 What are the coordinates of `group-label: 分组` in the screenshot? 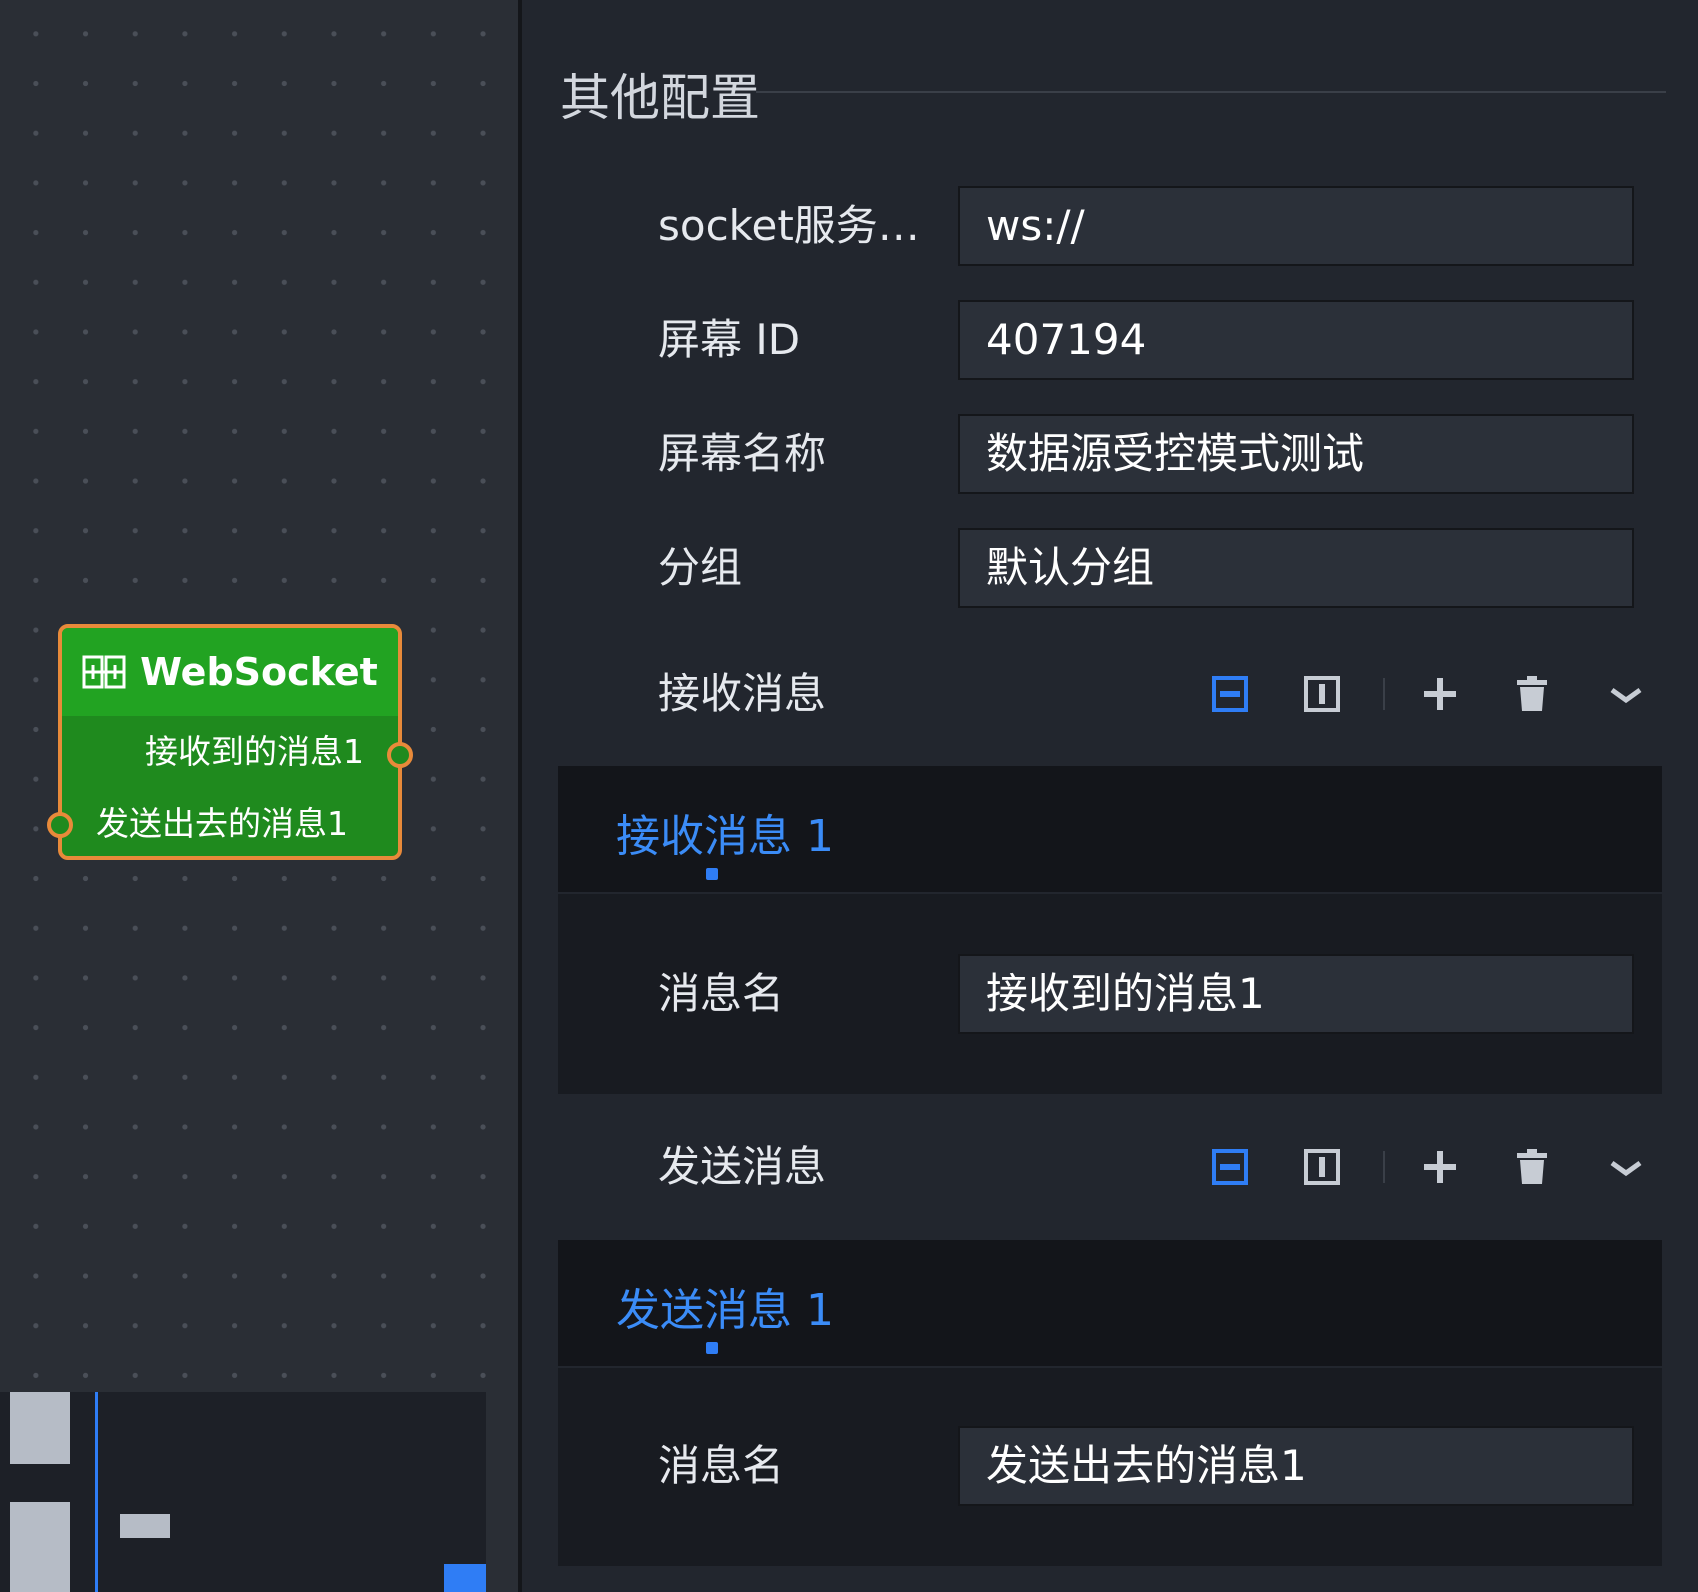 It's located at (700, 567).